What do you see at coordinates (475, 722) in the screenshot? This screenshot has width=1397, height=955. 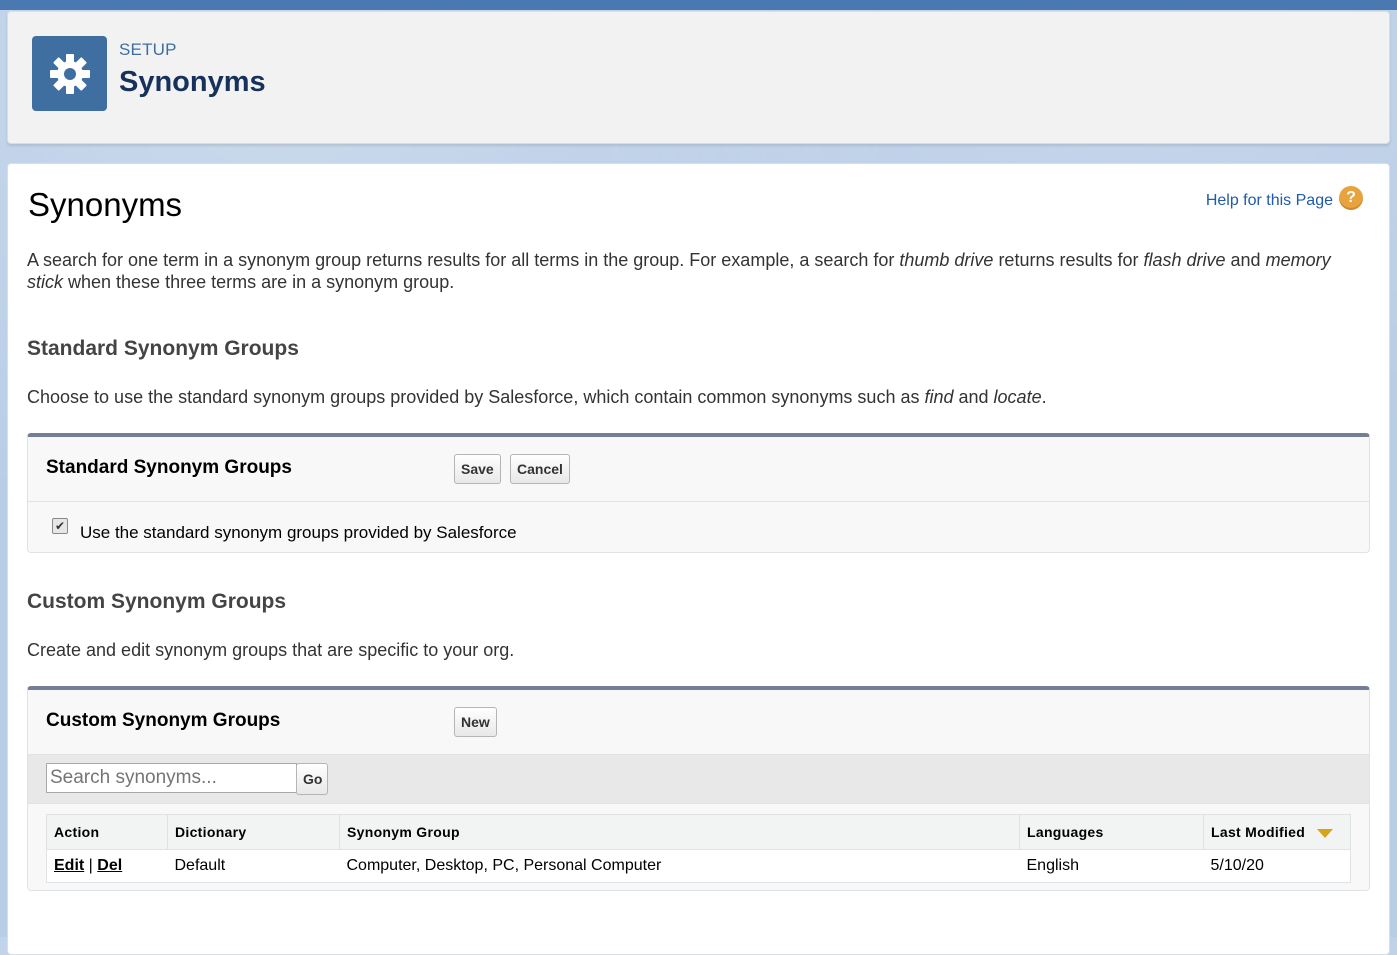 I see `new-button: New` at bounding box center [475, 722].